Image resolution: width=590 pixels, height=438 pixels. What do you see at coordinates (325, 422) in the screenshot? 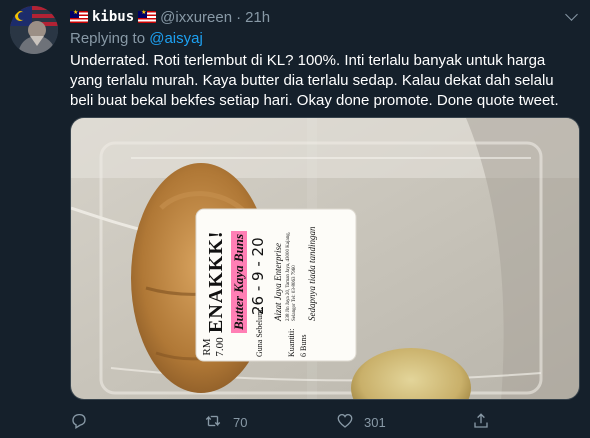
I see `tweet-actions: 70 301` at bounding box center [325, 422].